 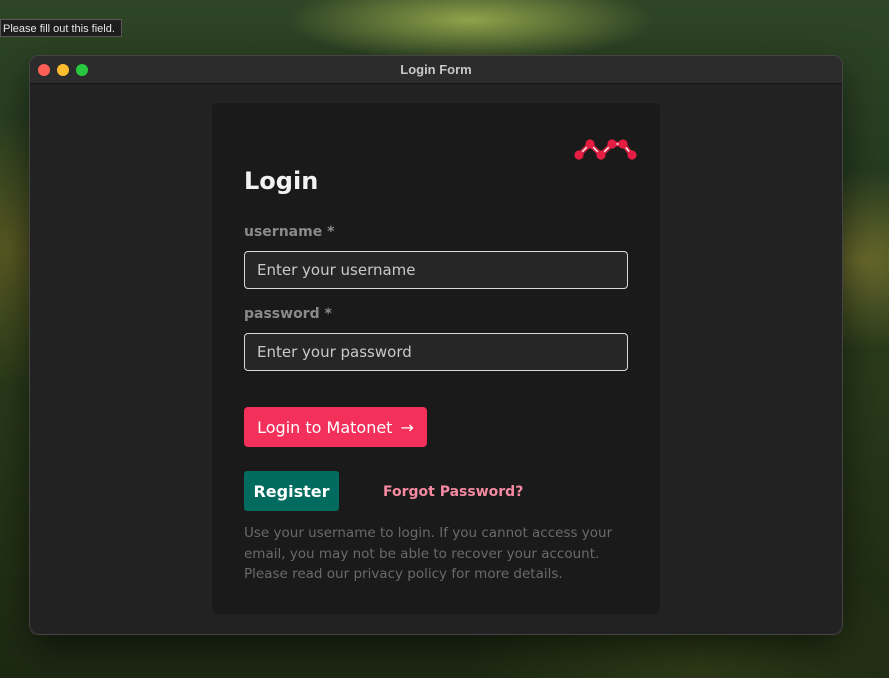 I want to click on username-label: username *, so click(x=289, y=232).